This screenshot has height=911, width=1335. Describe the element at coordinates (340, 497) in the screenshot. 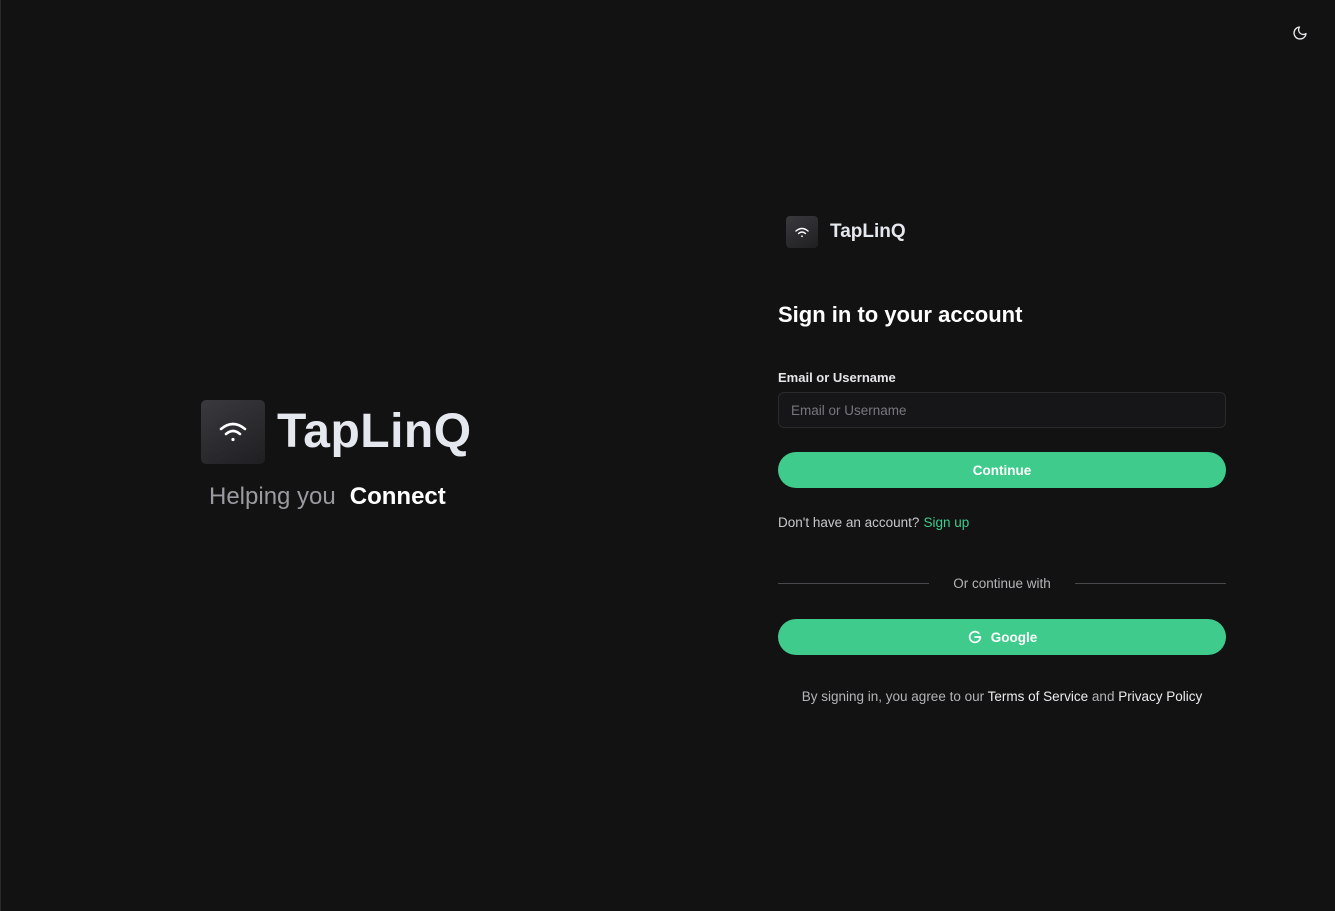

I see `hero-tagline: Helping you Connect` at that location.